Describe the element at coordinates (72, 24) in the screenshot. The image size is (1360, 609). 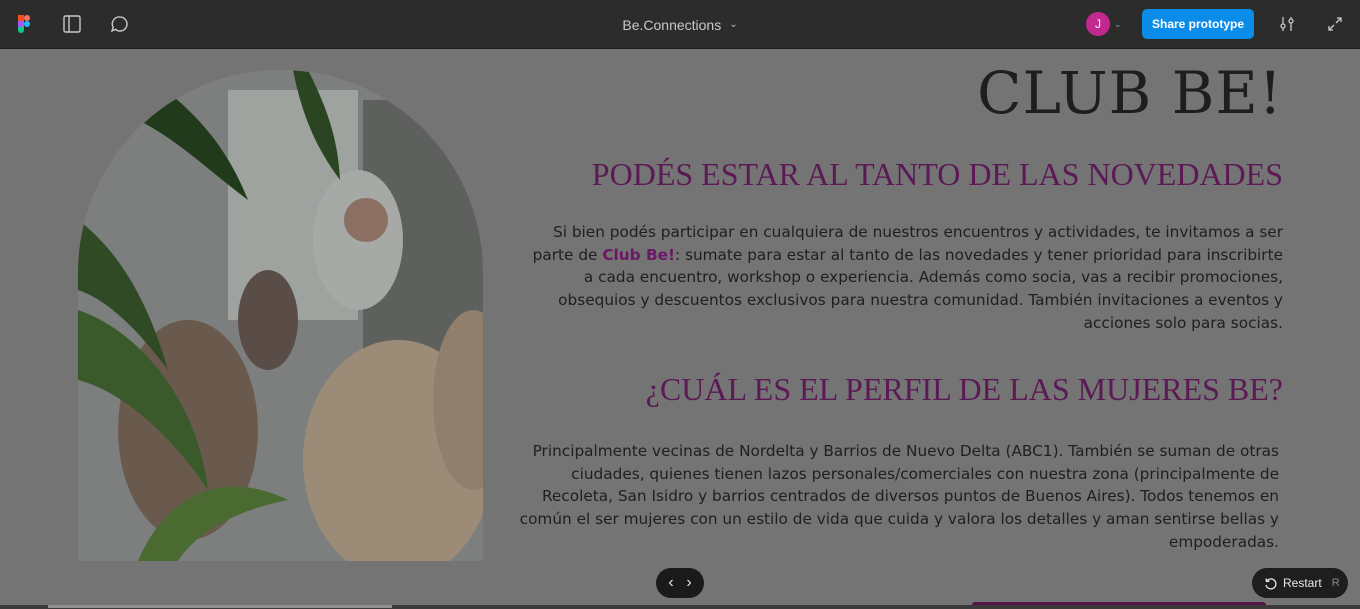
I see `sidebar-toggle-icon` at that location.